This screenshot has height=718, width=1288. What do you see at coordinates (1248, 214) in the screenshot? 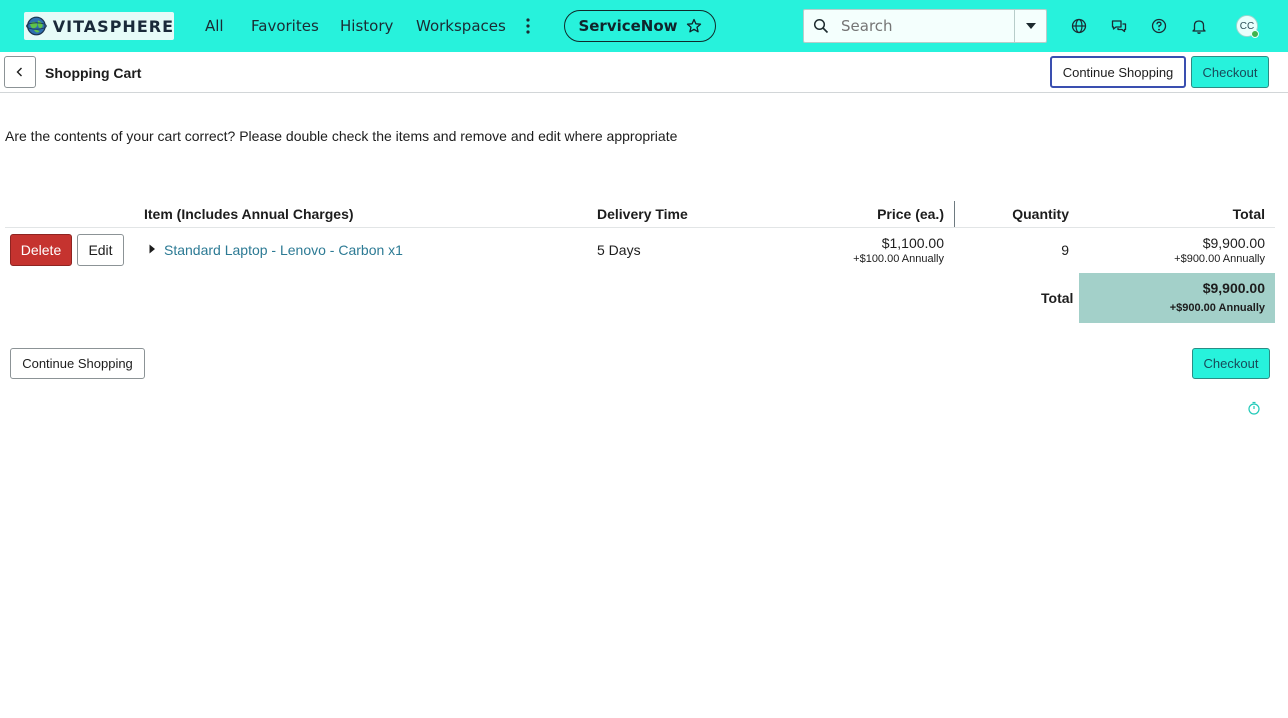
I see `column-header-total: Total` at bounding box center [1248, 214].